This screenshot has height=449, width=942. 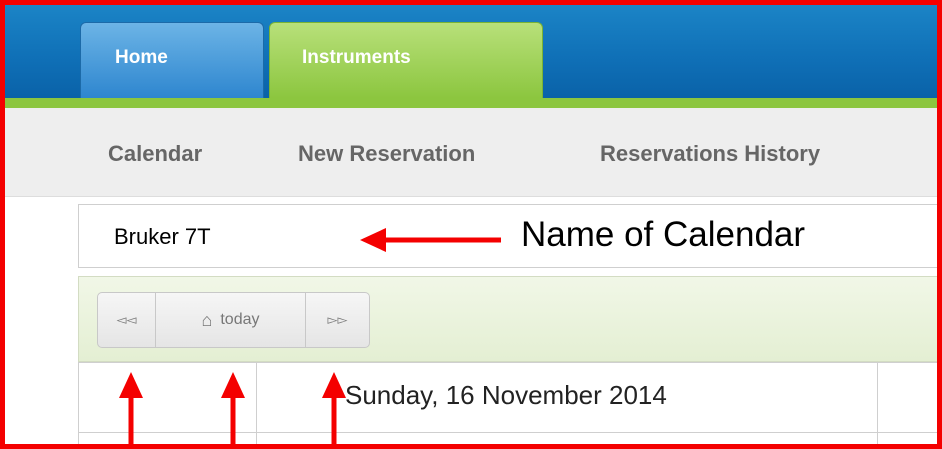 What do you see at coordinates (172, 60) in the screenshot?
I see `tab-home: Home` at bounding box center [172, 60].